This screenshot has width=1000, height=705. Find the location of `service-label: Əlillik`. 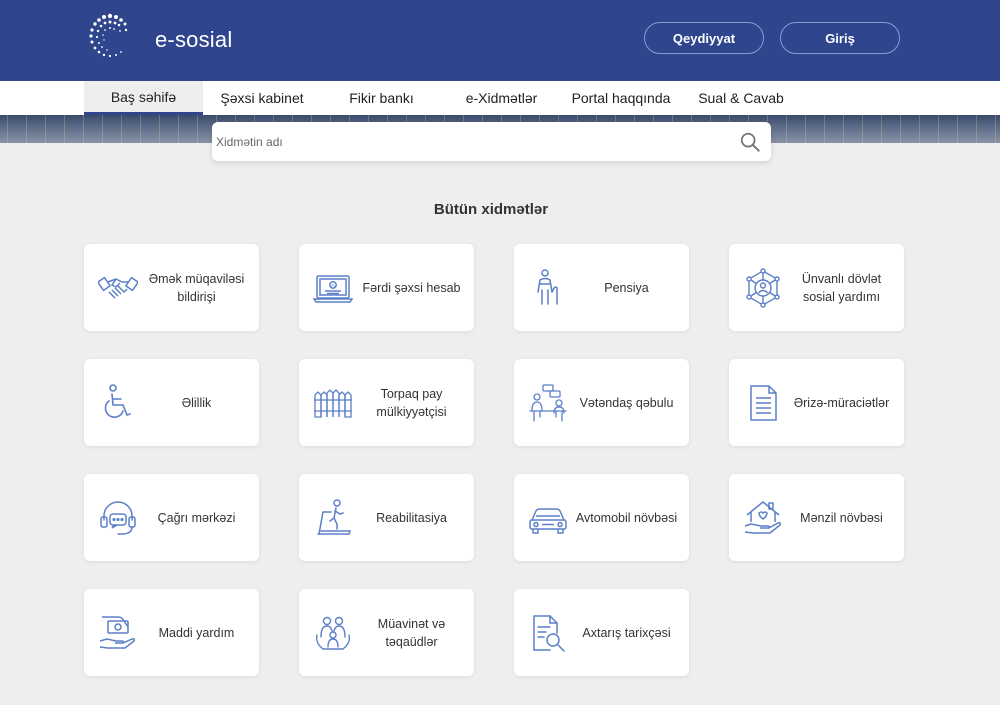

service-label: Əlillik is located at coordinates (196, 402).